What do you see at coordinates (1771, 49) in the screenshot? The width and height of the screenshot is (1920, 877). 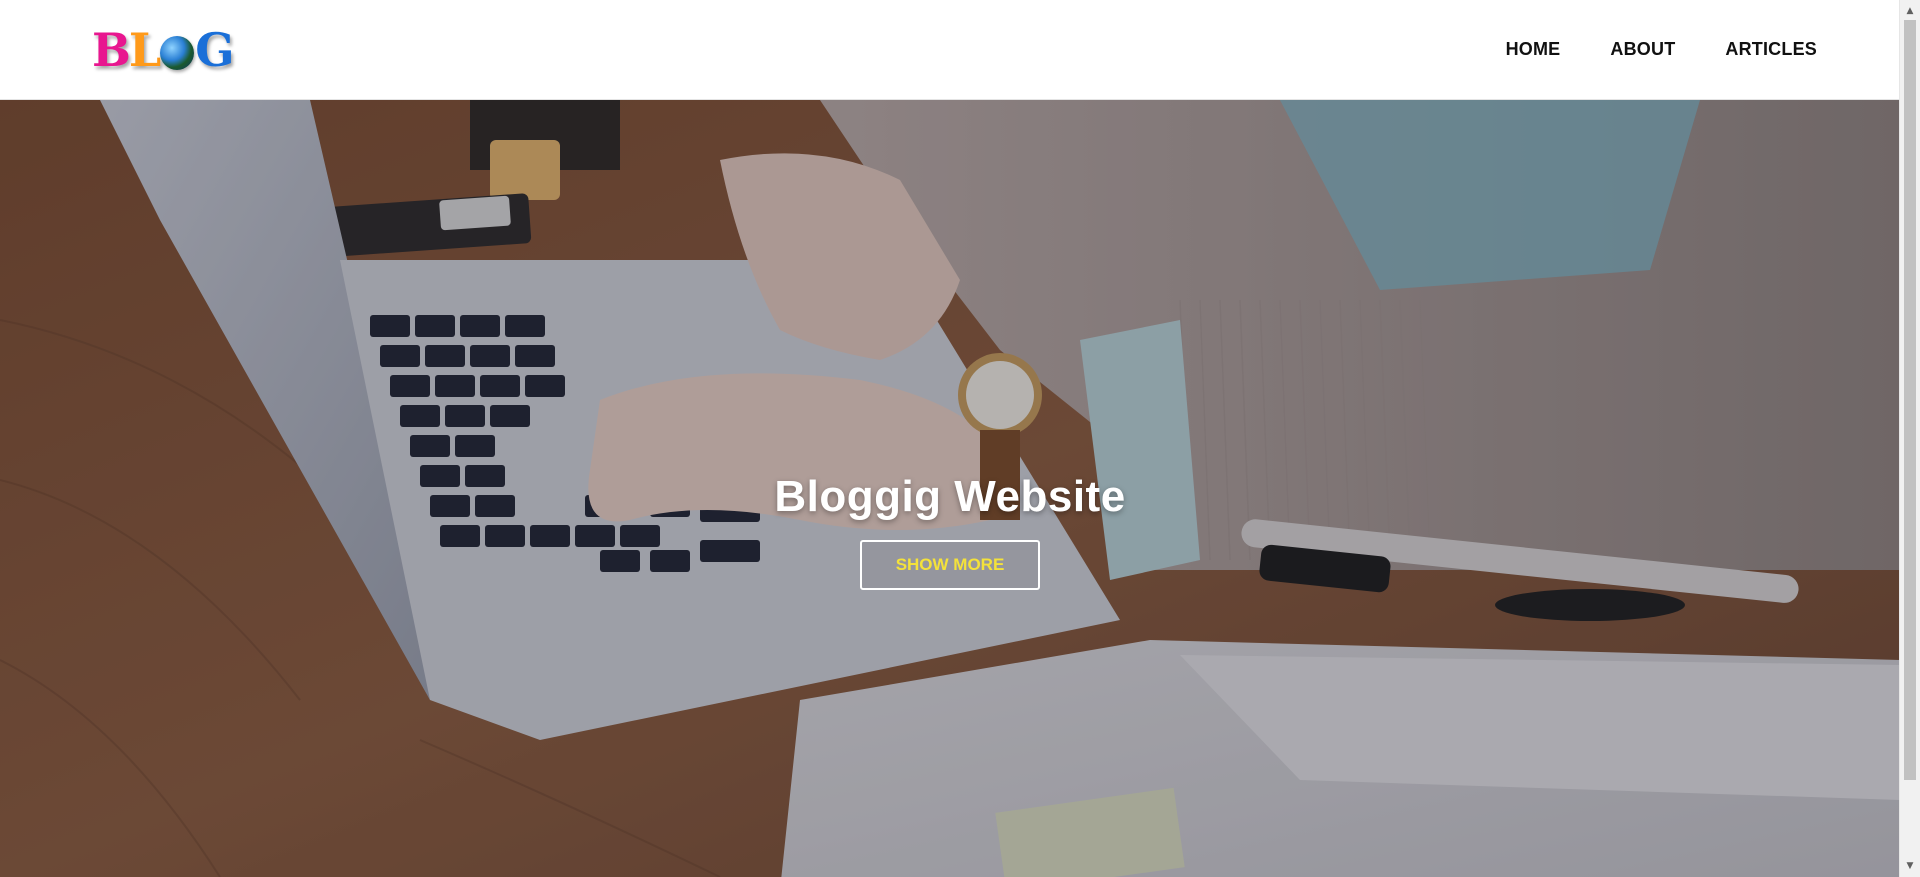 I see `nav-articles: ARTICLES` at bounding box center [1771, 49].